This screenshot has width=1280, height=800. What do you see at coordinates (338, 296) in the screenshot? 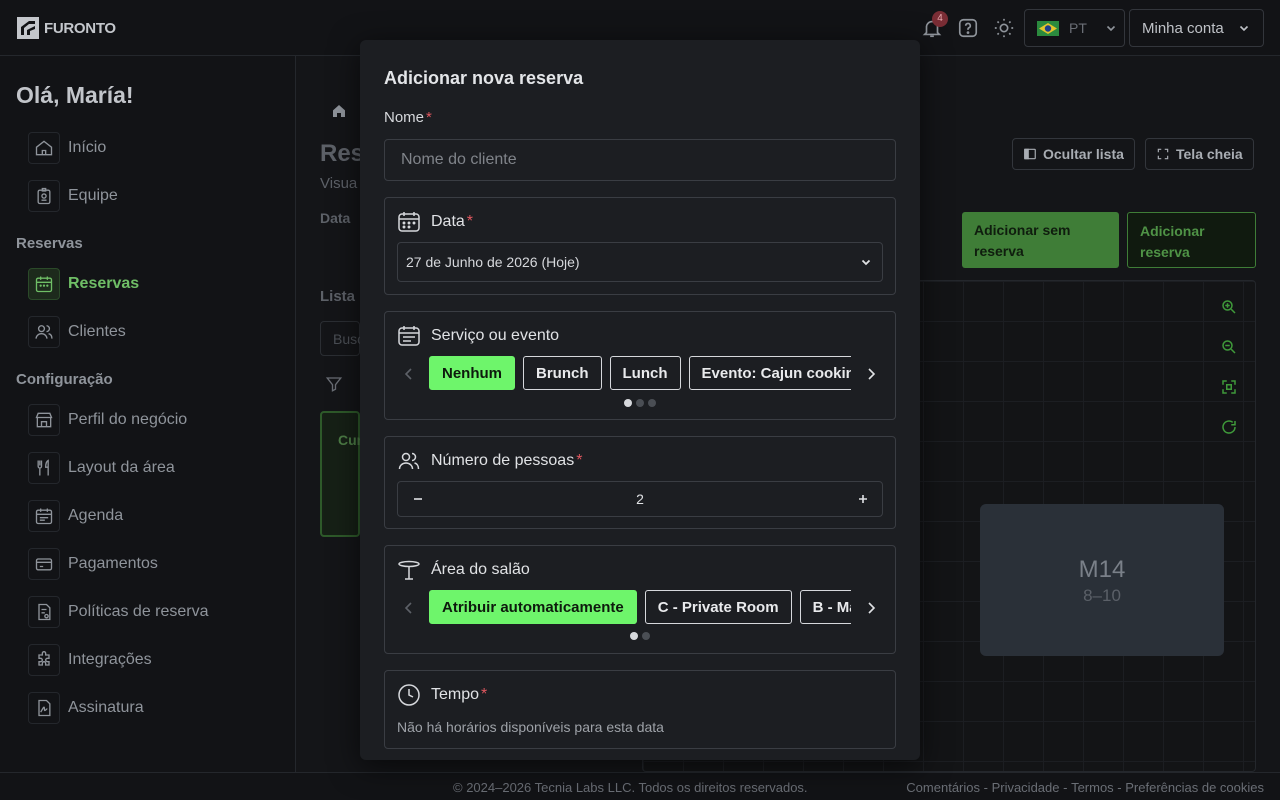
I see `list-label: Lista` at bounding box center [338, 296].